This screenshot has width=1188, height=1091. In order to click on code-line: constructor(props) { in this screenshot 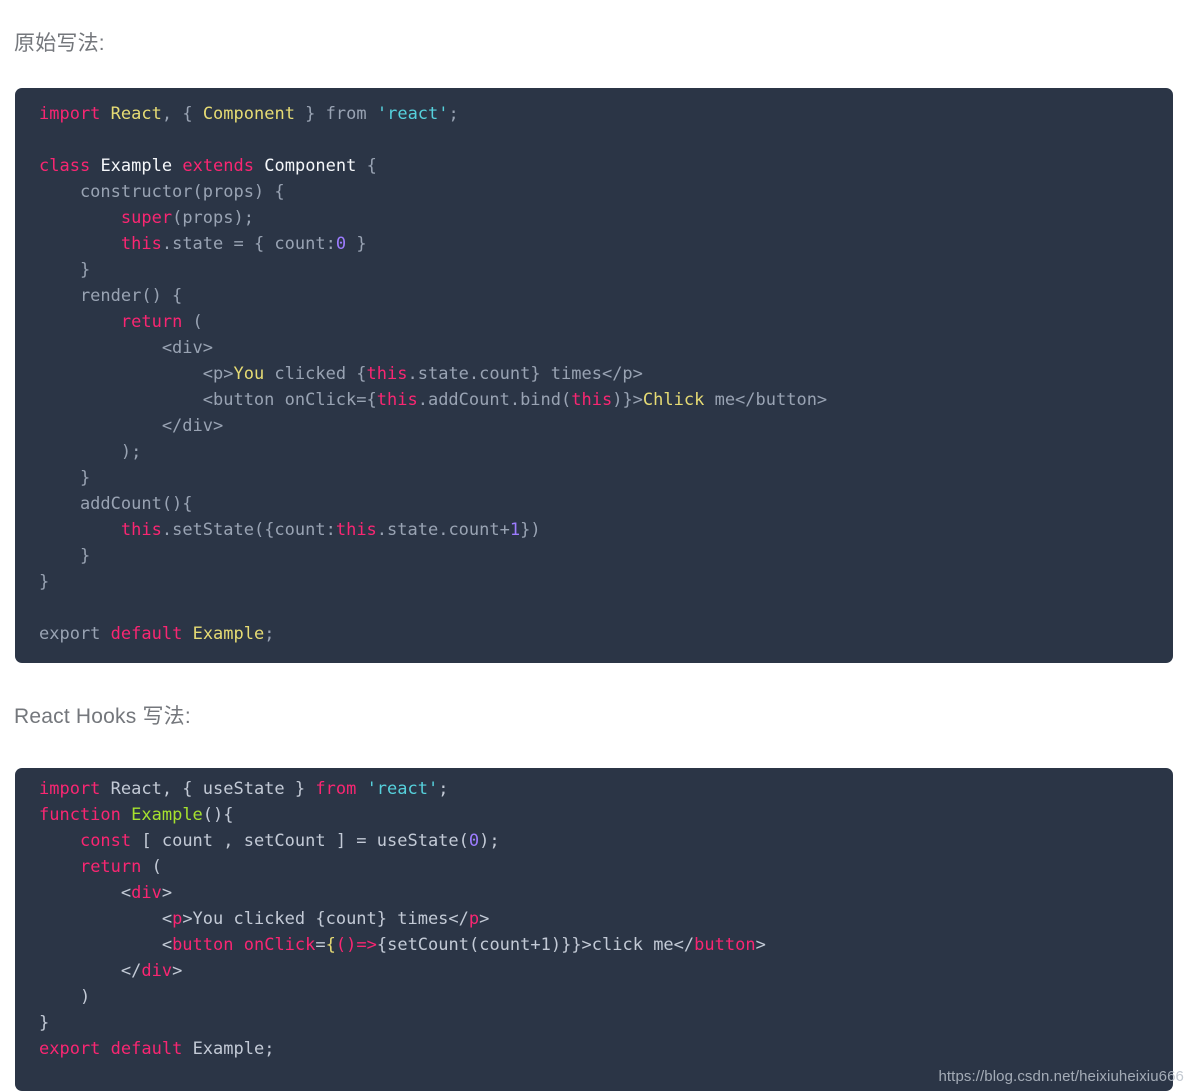, I will do `click(594, 192)`.